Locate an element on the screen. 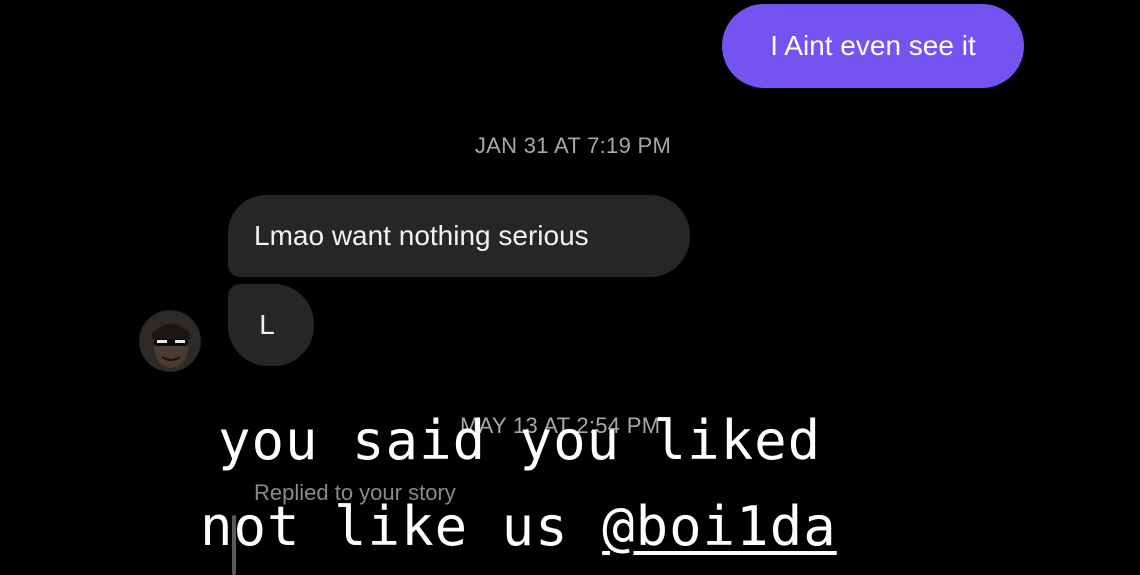  user-avatar-icon is located at coordinates (170, 341).